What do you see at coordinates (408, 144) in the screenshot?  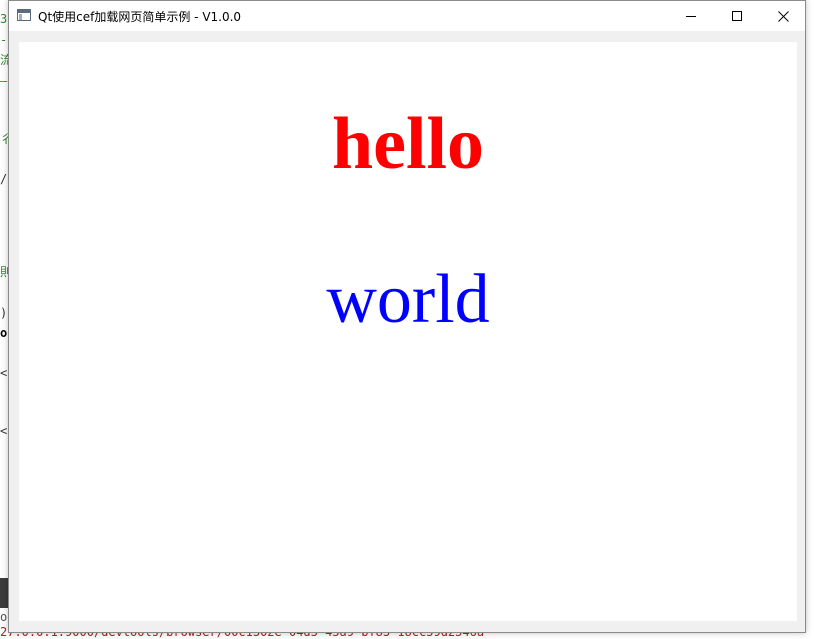 I see `page-heading: hello` at bounding box center [408, 144].